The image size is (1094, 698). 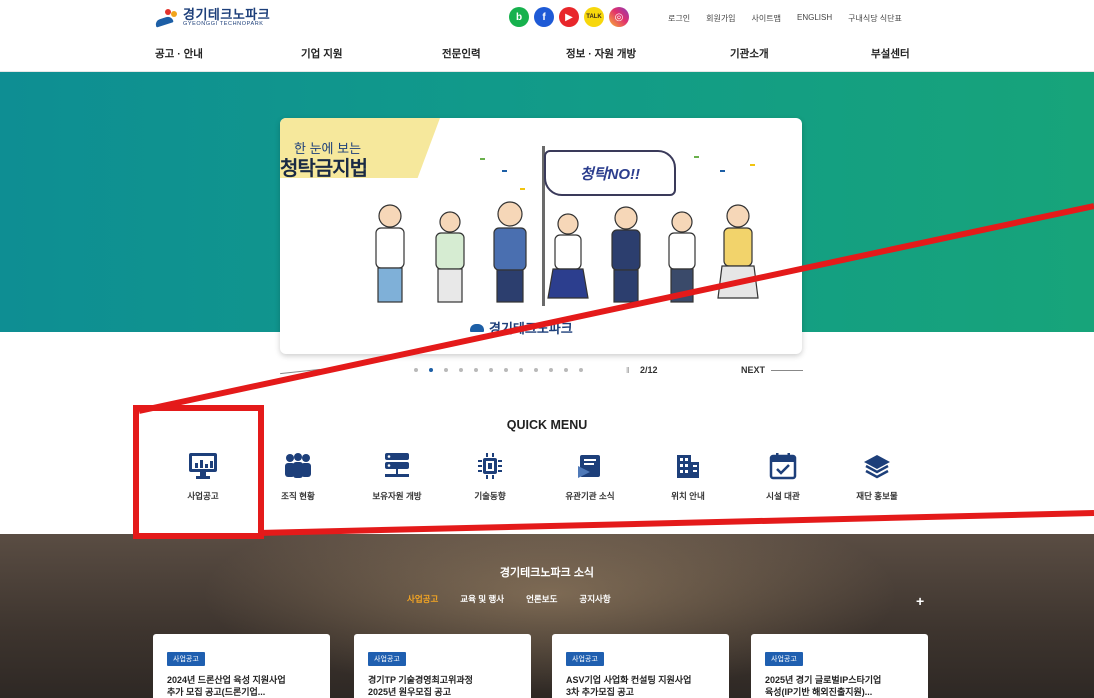 What do you see at coordinates (477, 327) in the screenshot?
I see `slide-logo-mark-icon` at bounding box center [477, 327].